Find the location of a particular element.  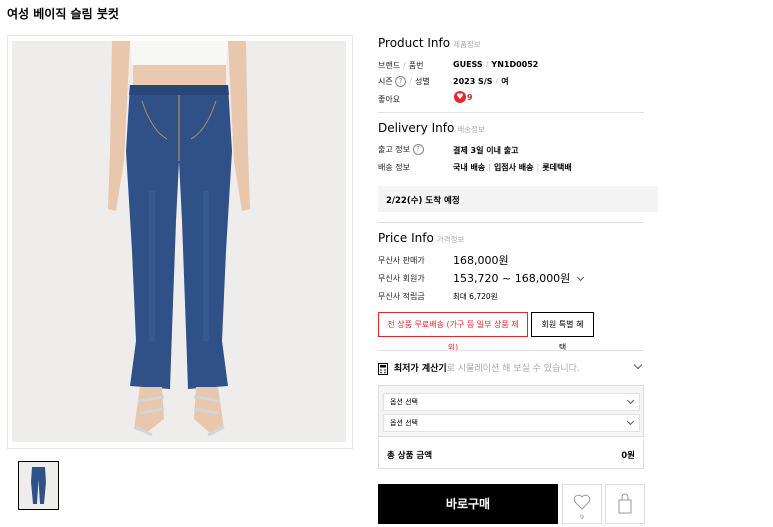

arrival-estimate-dropdown: 2/22(수) 도착 예정 is located at coordinates (518, 199).